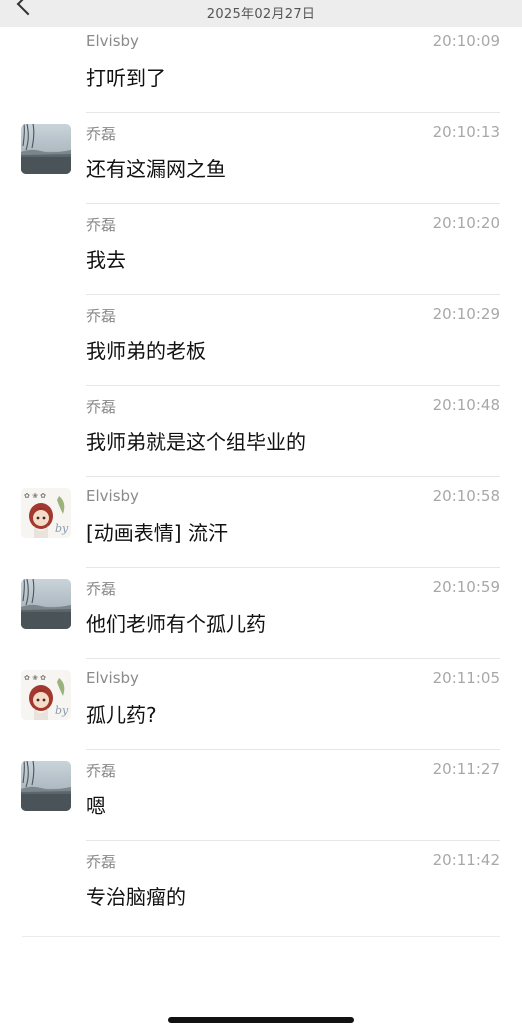 The height and width of the screenshot is (1024, 522). What do you see at coordinates (466, 314) in the screenshot?
I see `message-time: 20:10:29` at bounding box center [466, 314].